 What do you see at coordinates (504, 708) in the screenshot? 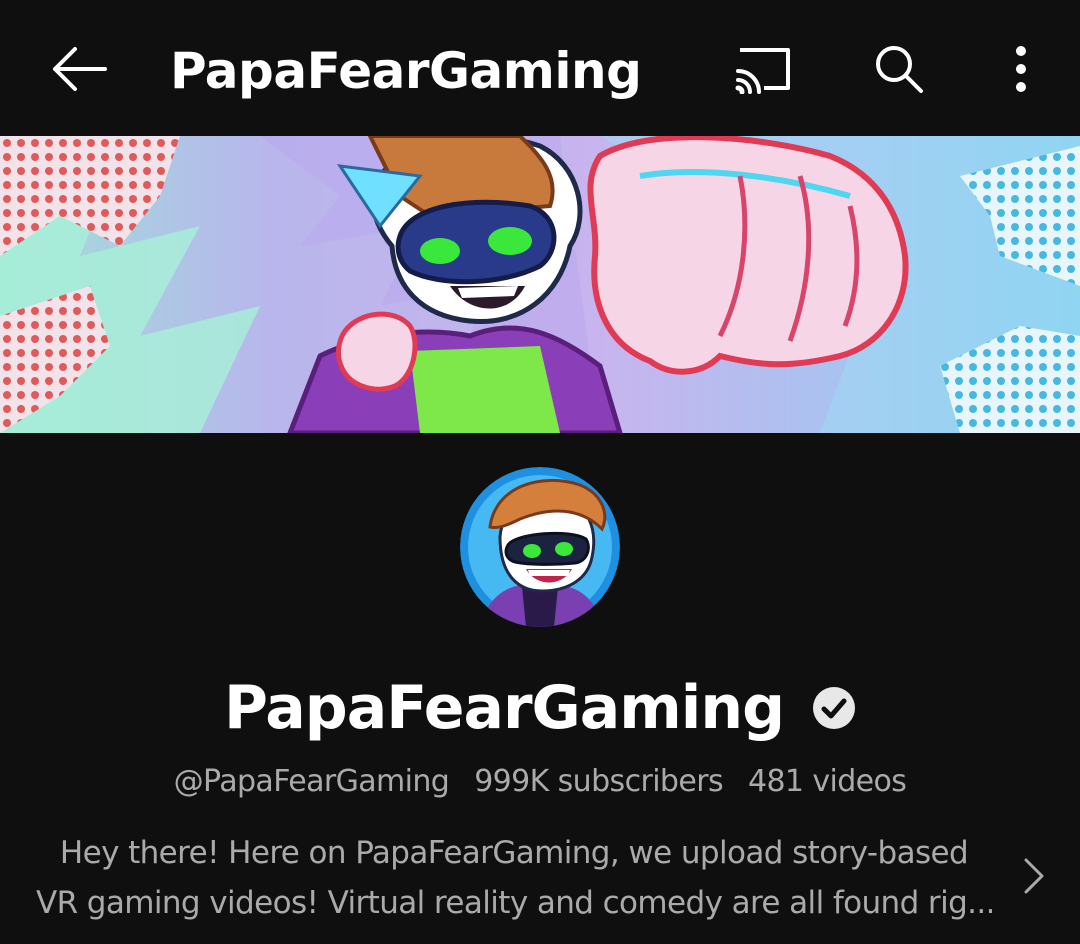
I see `channel-name: PapaFearGaming` at bounding box center [504, 708].